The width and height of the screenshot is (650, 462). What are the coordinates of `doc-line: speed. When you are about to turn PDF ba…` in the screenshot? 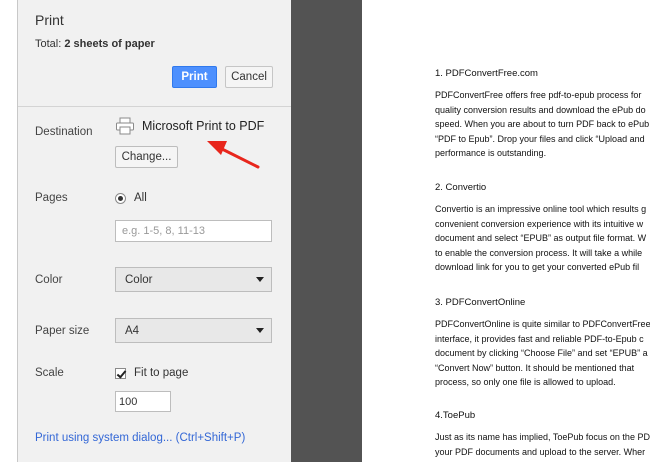 It's located at (542, 124).